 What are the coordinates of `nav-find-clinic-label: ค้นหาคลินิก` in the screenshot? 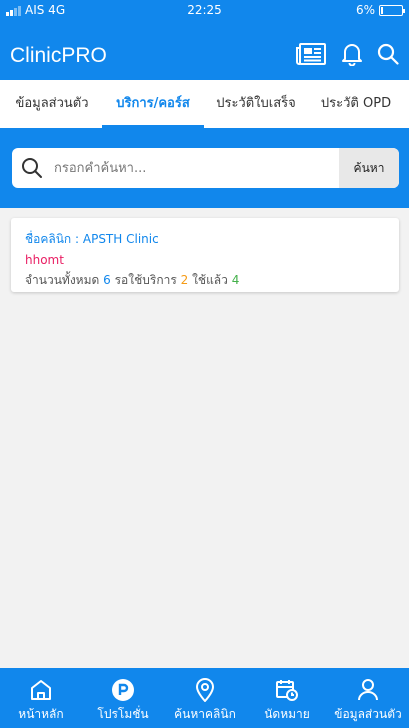 It's located at (205, 714).